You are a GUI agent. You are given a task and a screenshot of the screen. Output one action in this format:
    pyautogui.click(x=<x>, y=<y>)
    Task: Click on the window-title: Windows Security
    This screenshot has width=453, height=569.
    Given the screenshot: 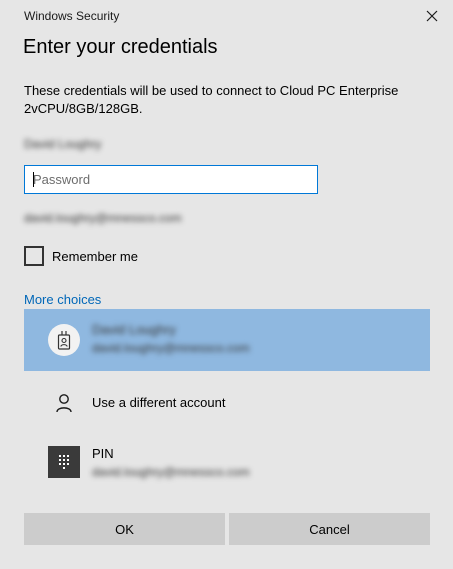 What is the action you would take?
    pyautogui.click(x=72, y=16)
    